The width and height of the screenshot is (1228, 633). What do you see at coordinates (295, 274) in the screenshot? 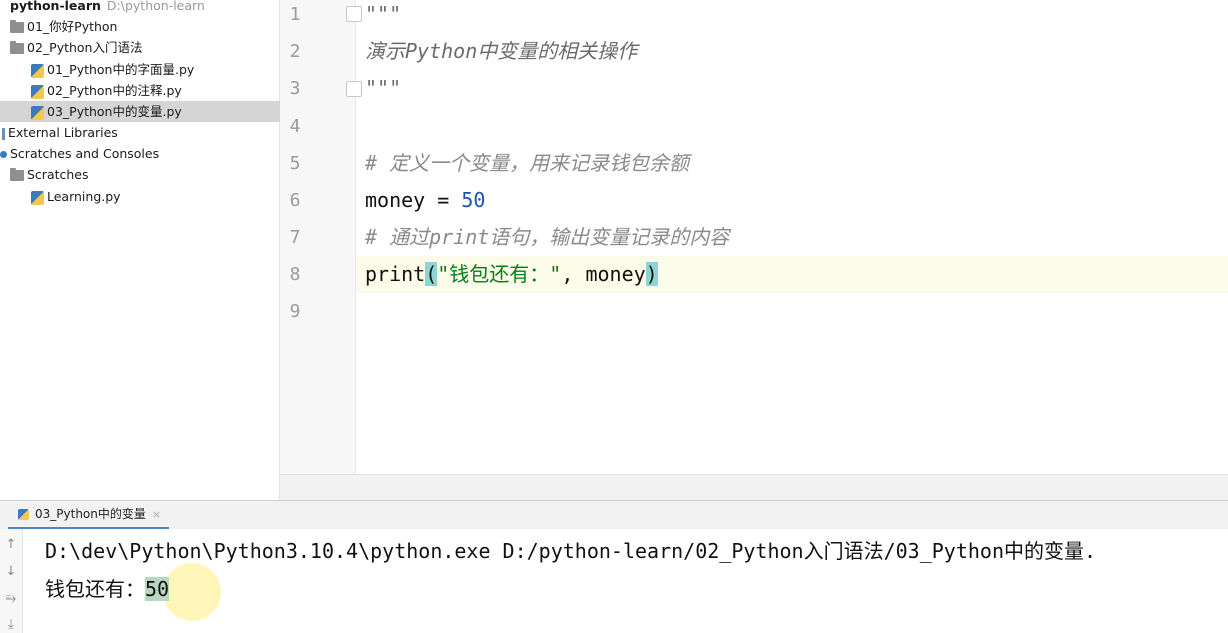
I see `line-number: 8` at bounding box center [295, 274].